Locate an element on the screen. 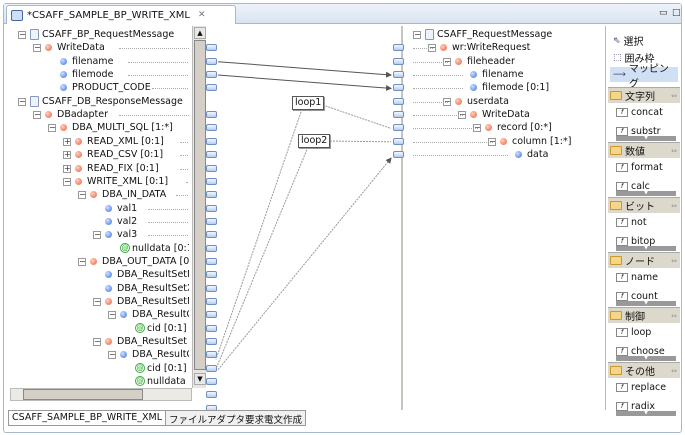 This screenshot has height=435, width=685. palette-tool: ⟶ マッピング is located at coordinates (644, 77).